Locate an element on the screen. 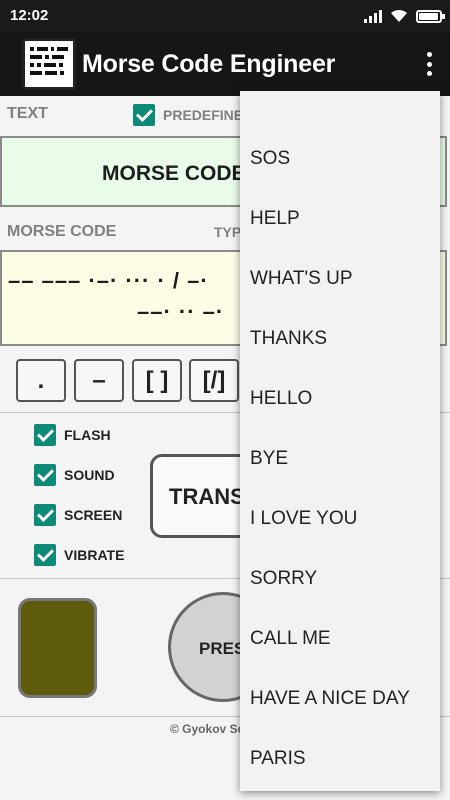 This screenshot has height=800, width=450. word-space-key-button: [/] is located at coordinates (214, 380).